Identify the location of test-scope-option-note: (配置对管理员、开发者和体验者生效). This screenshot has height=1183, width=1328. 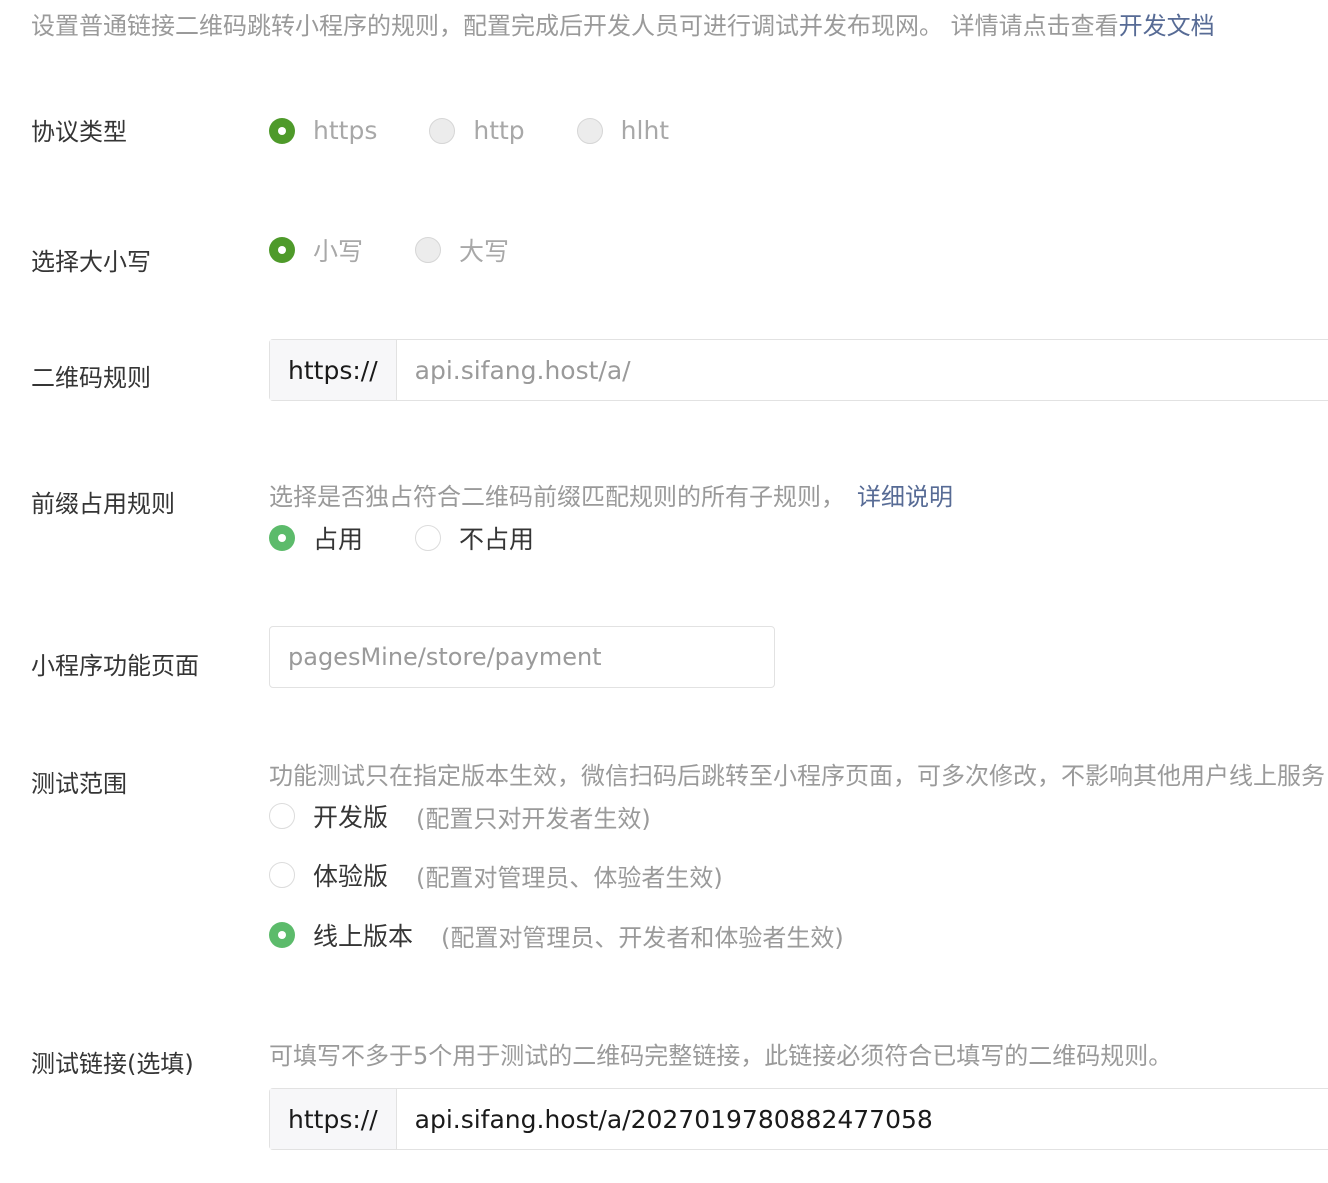
(642, 937).